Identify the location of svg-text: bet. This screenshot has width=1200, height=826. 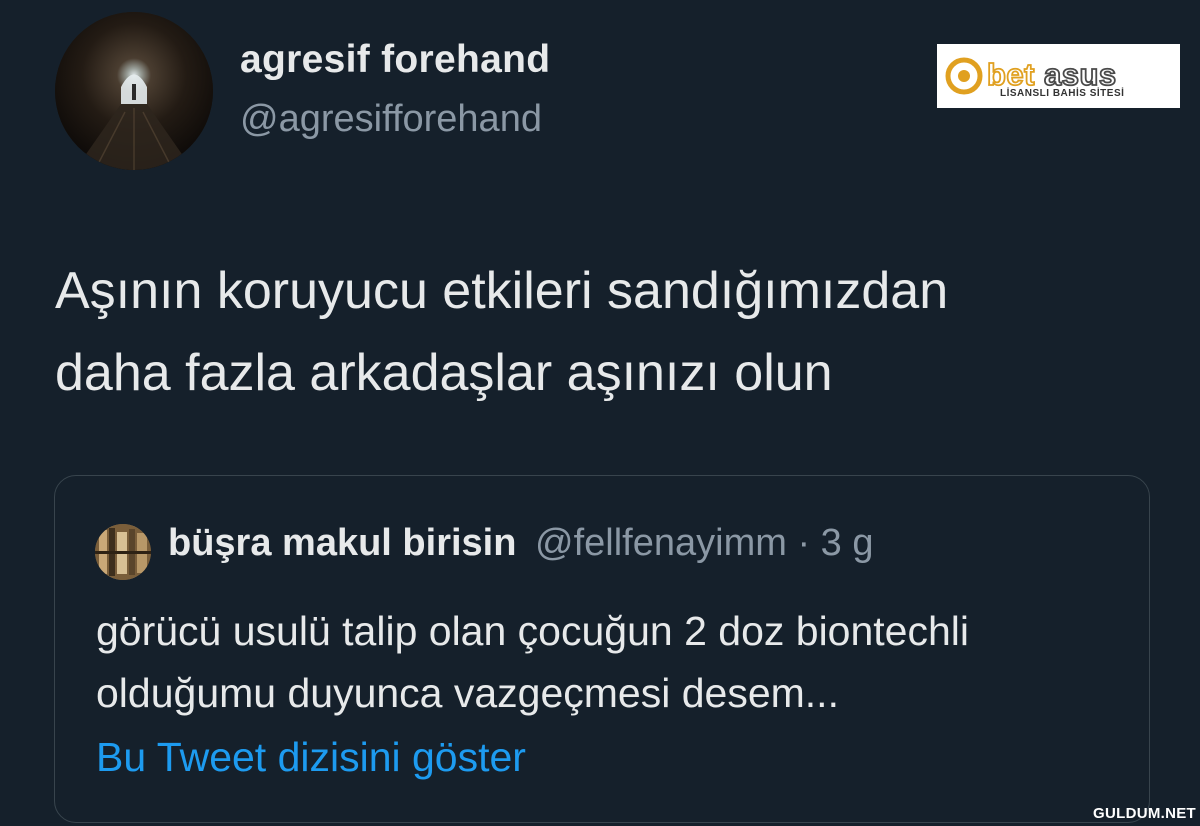
(1011, 74).